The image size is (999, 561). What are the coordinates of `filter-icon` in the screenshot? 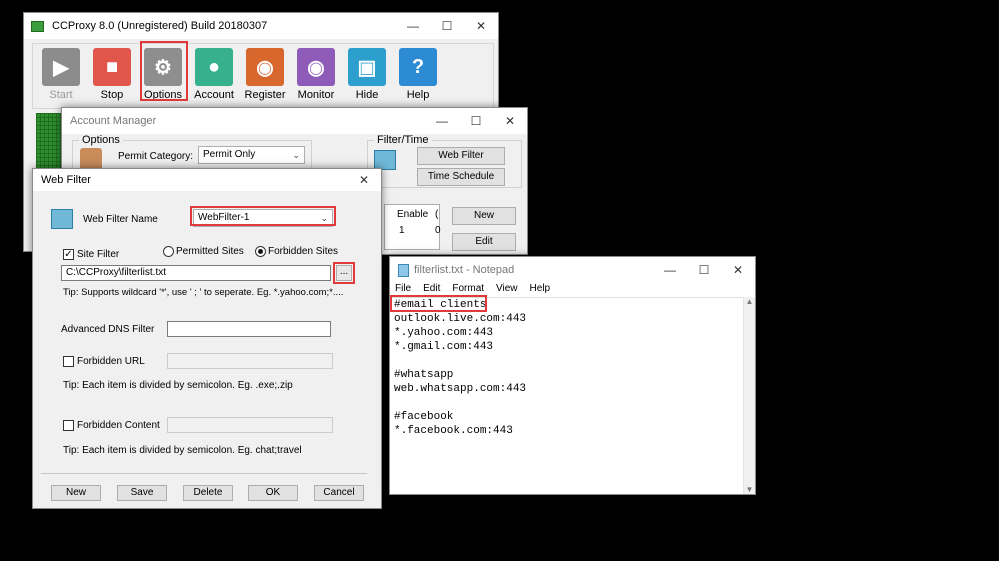 It's located at (385, 160).